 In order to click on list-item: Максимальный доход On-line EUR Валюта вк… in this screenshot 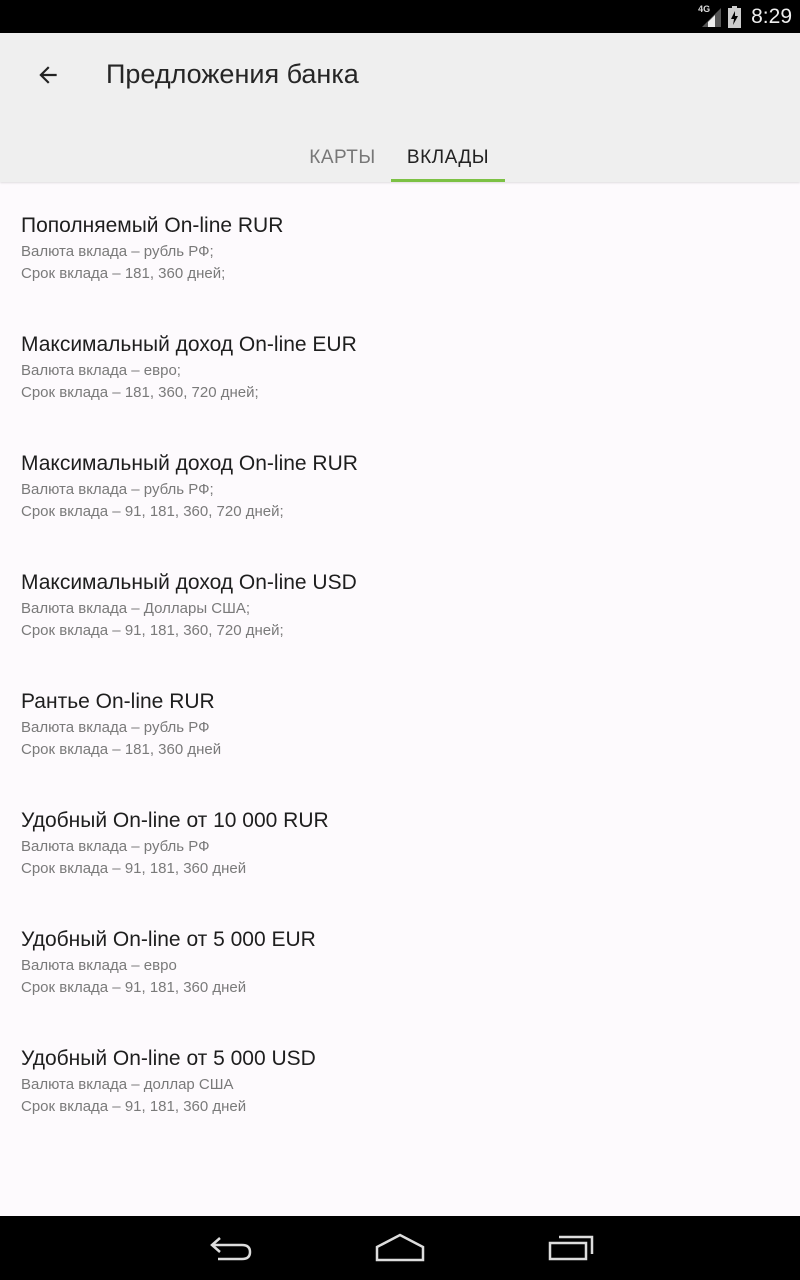, I will do `click(400, 360)`.